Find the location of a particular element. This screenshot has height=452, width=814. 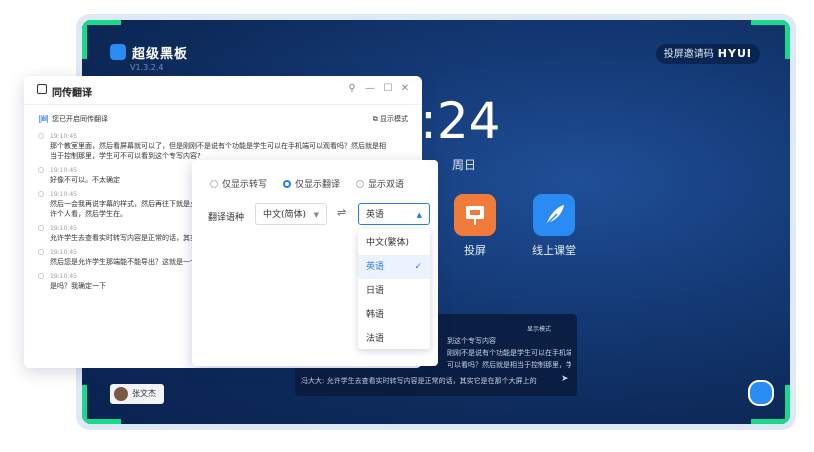

message-text: 允许学生去查看实时转写内容是正常的话，其实 is located at coordinates (123, 238).